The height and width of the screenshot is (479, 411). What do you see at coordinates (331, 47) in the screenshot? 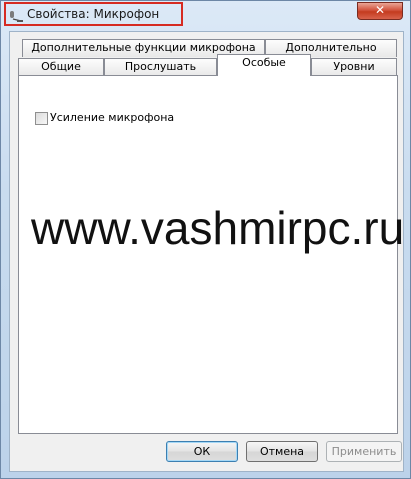
I see `tab-label: Дополнительно` at bounding box center [331, 47].